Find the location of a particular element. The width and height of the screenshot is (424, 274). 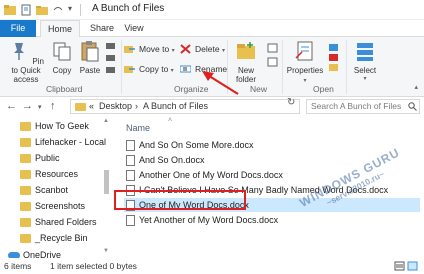

file-name: And So On.docx is located at coordinates (172, 160).